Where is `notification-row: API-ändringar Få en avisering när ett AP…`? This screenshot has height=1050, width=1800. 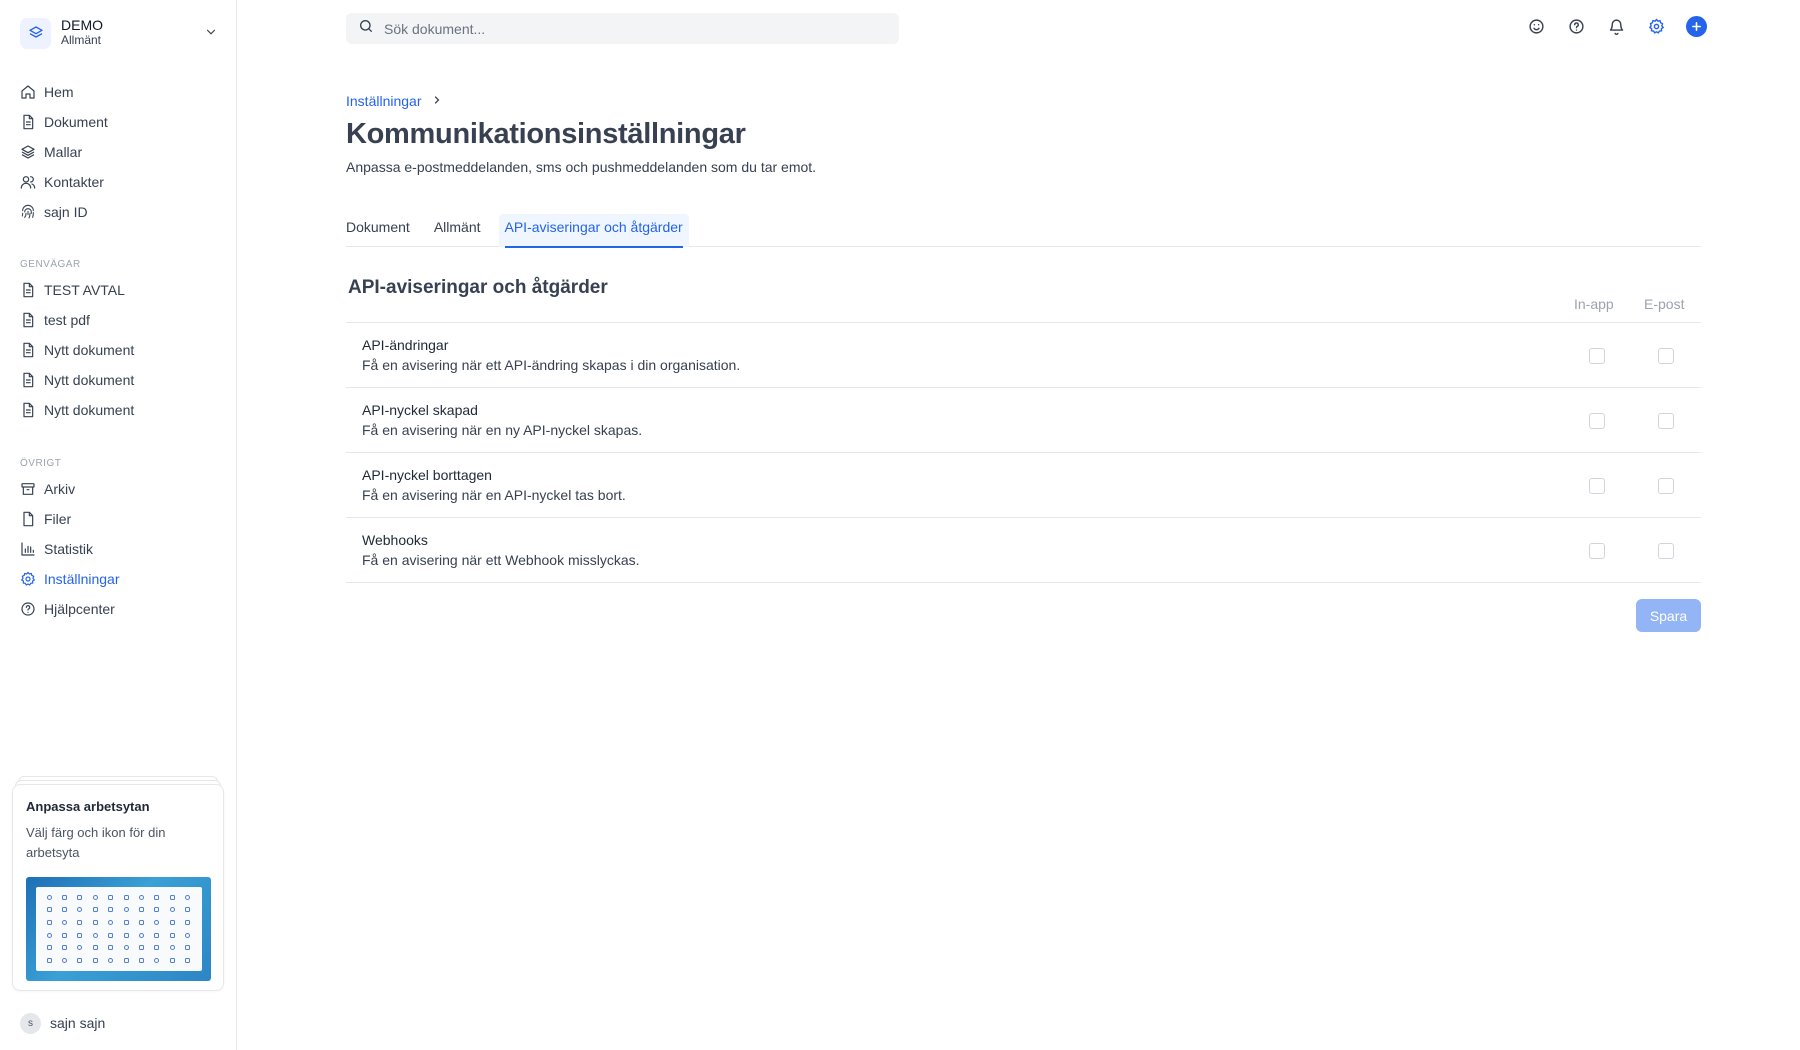 notification-row: API-ändringar Få en avisering när ett AP… is located at coordinates (1023, 355).